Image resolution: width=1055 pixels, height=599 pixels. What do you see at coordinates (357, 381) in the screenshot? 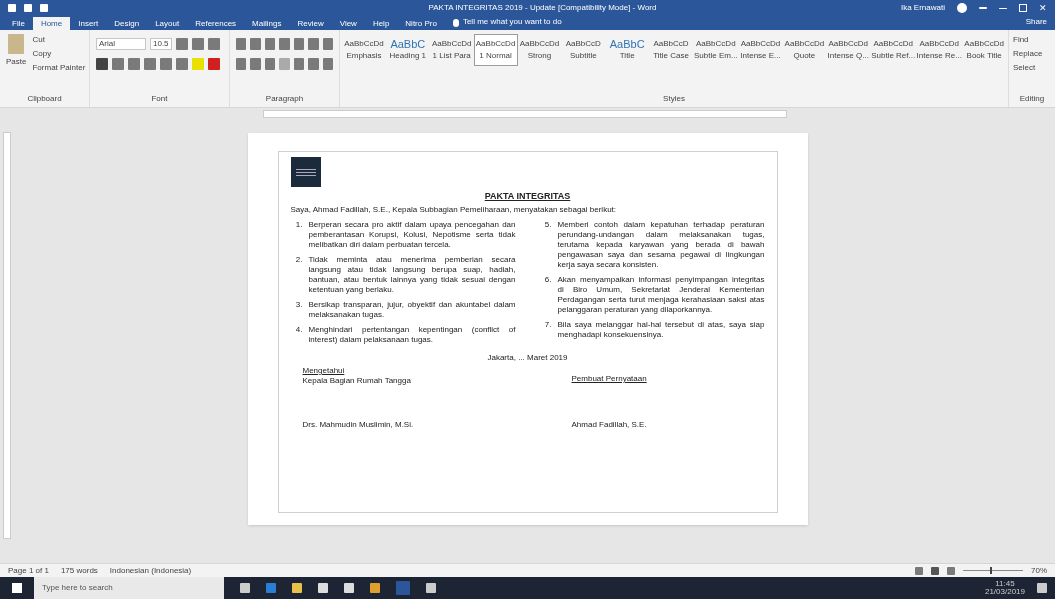
I see `signature-position: Kepala Bagian Rumah Tangga` at bounding box center [357, 381].